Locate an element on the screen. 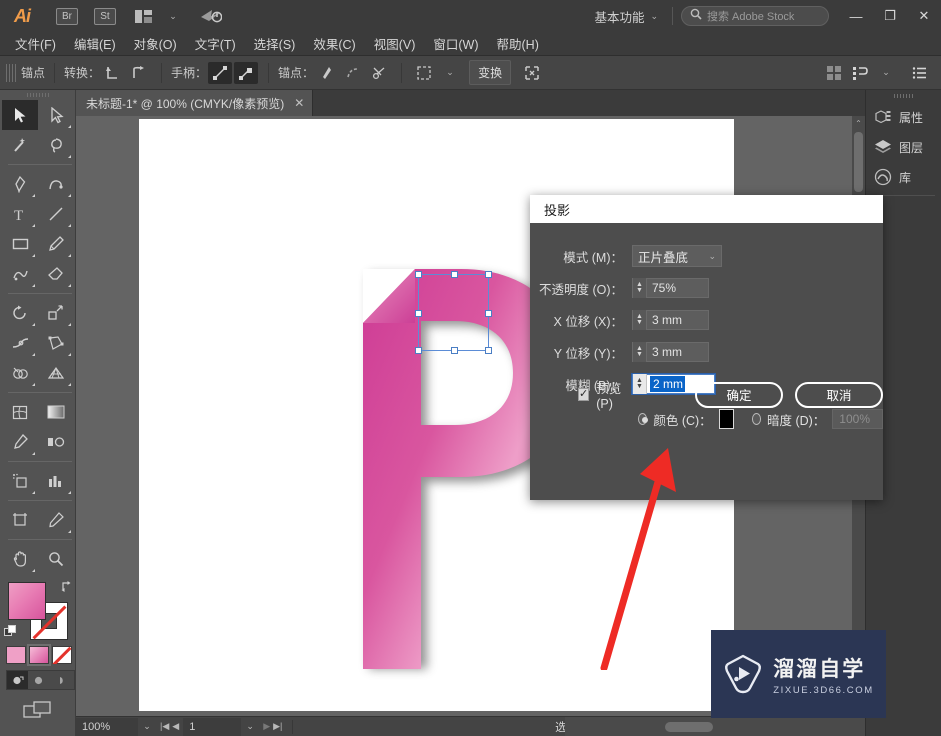 The image size is (941, 736). align-icon is located at coordinates (834, 73).